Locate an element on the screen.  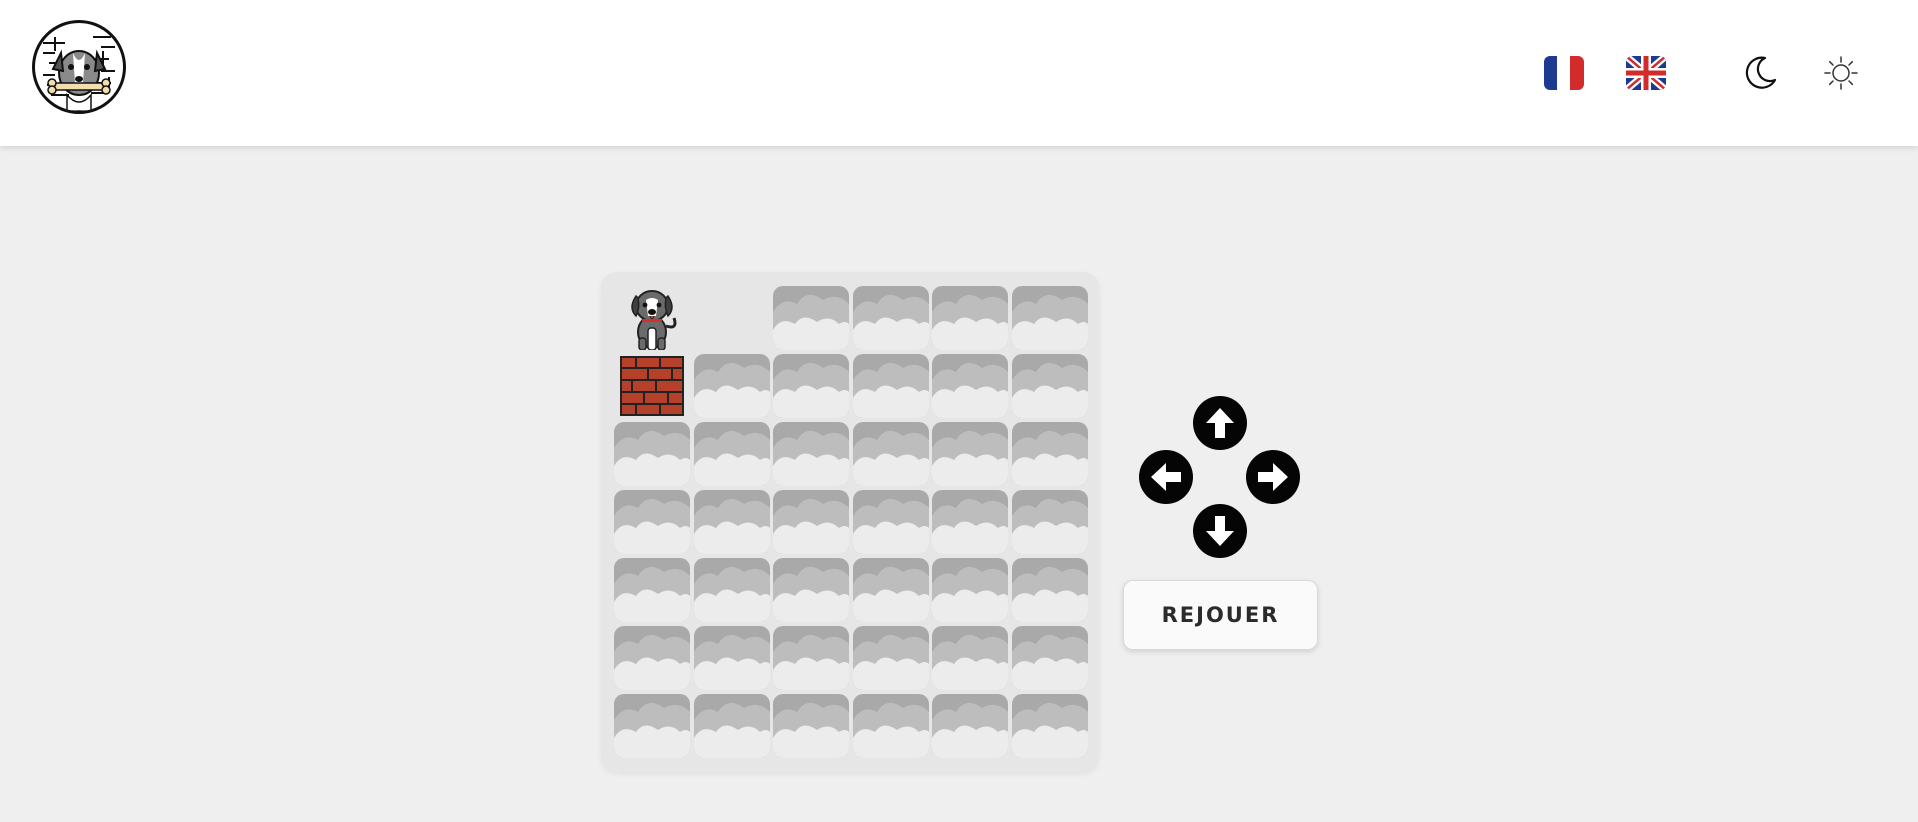
dog-player-icon is located at coordinates (652, 318).